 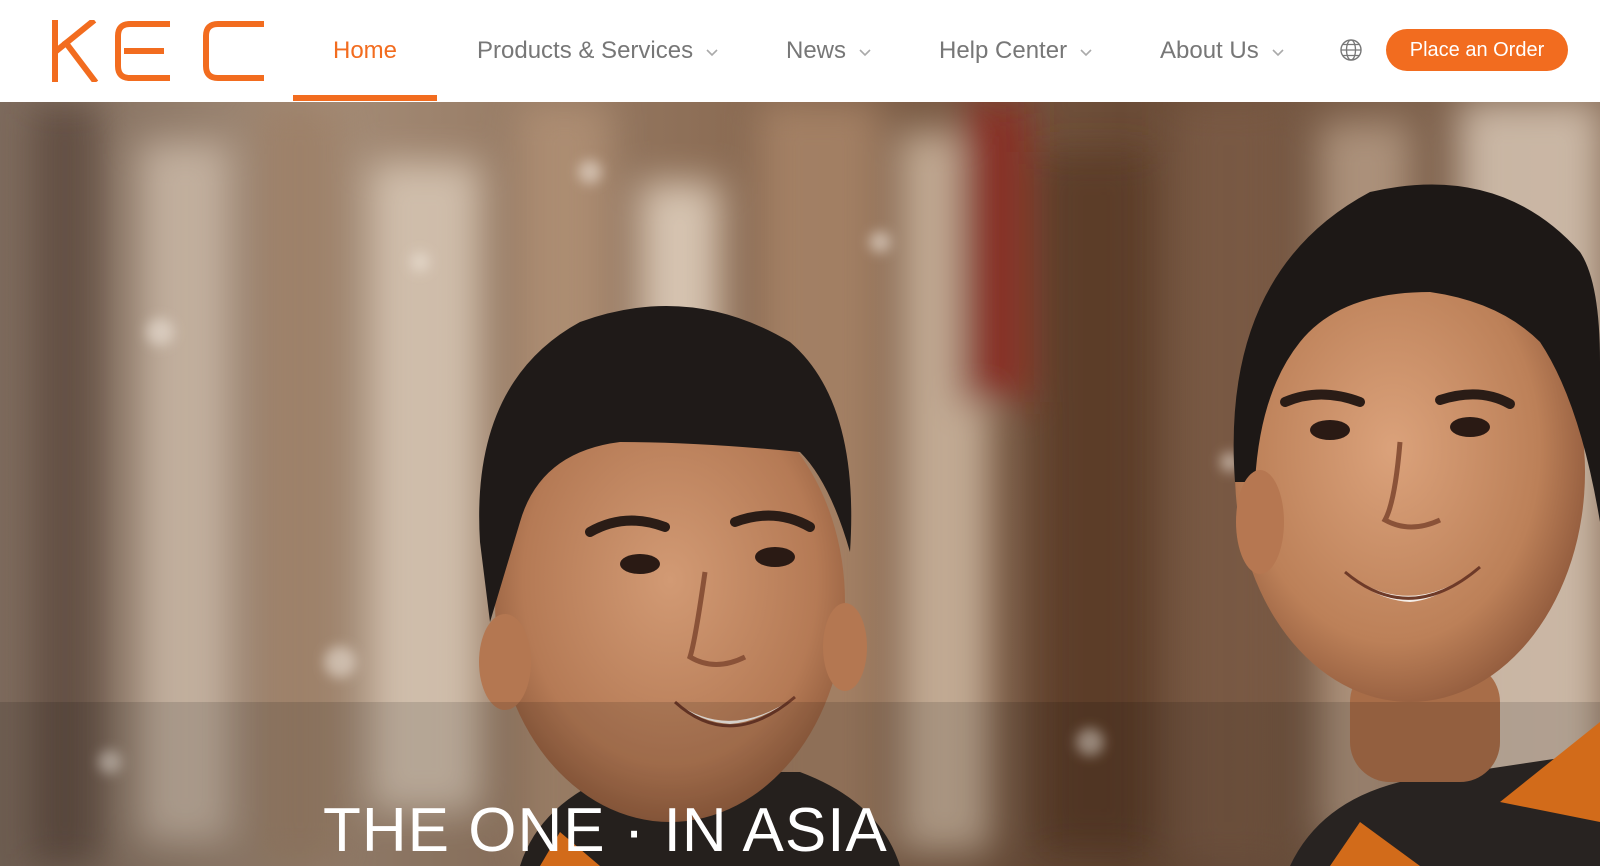 I want to click on place-order-button: Place an Order, so click(x=1477, y=50).